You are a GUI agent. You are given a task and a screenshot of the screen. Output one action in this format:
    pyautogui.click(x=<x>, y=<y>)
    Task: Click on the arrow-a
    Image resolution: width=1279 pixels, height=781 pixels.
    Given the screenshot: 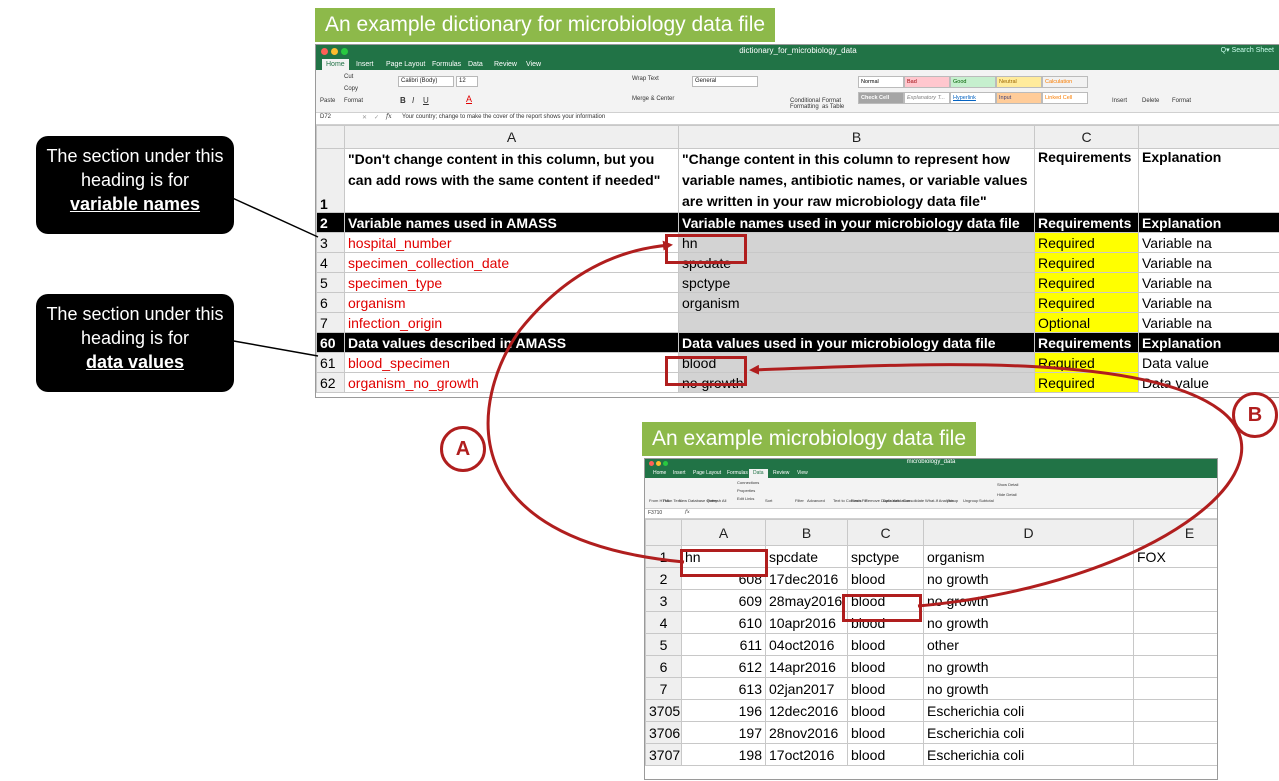 What is the action you would take?
    pyautogui.click(x=585, y=402)
    